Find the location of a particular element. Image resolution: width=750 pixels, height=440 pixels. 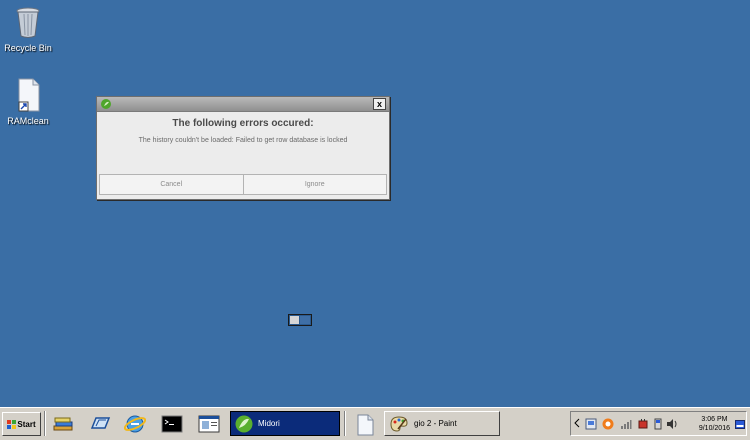

desktop-icon-ramclean: RAMclean is located at coordinates (30, 102).